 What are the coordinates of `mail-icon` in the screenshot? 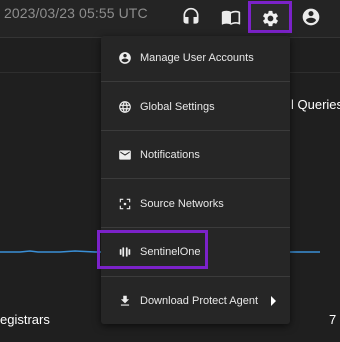 It's located at (125, 155).